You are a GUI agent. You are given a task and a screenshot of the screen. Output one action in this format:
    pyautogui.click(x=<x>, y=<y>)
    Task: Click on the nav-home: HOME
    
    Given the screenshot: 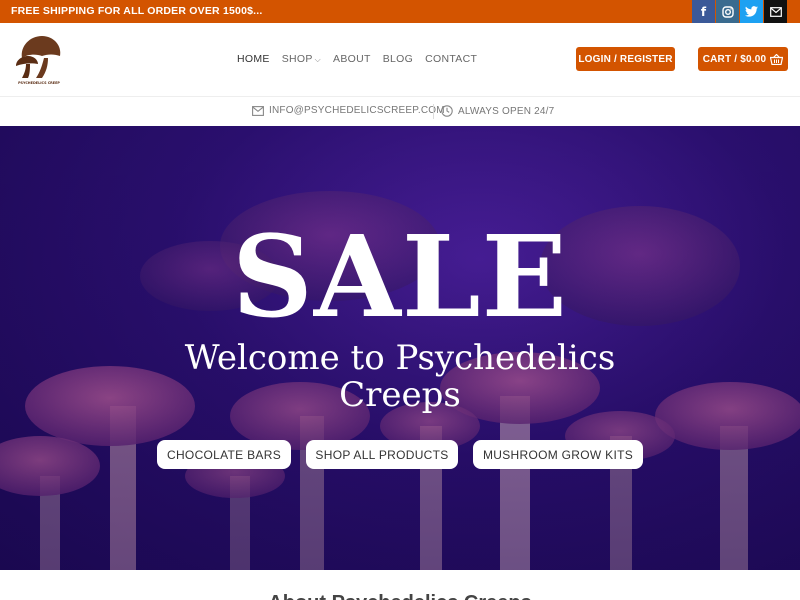 What is the action you would take?
    pyautogui.click(x=253, y=59)
    